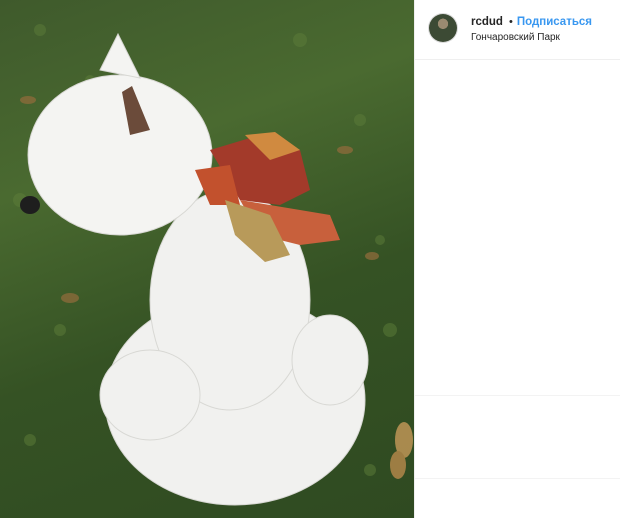  What do you see at coordinates (443, 28) in the screenshot?
I see `avatar` at bounding box center [443, 28].